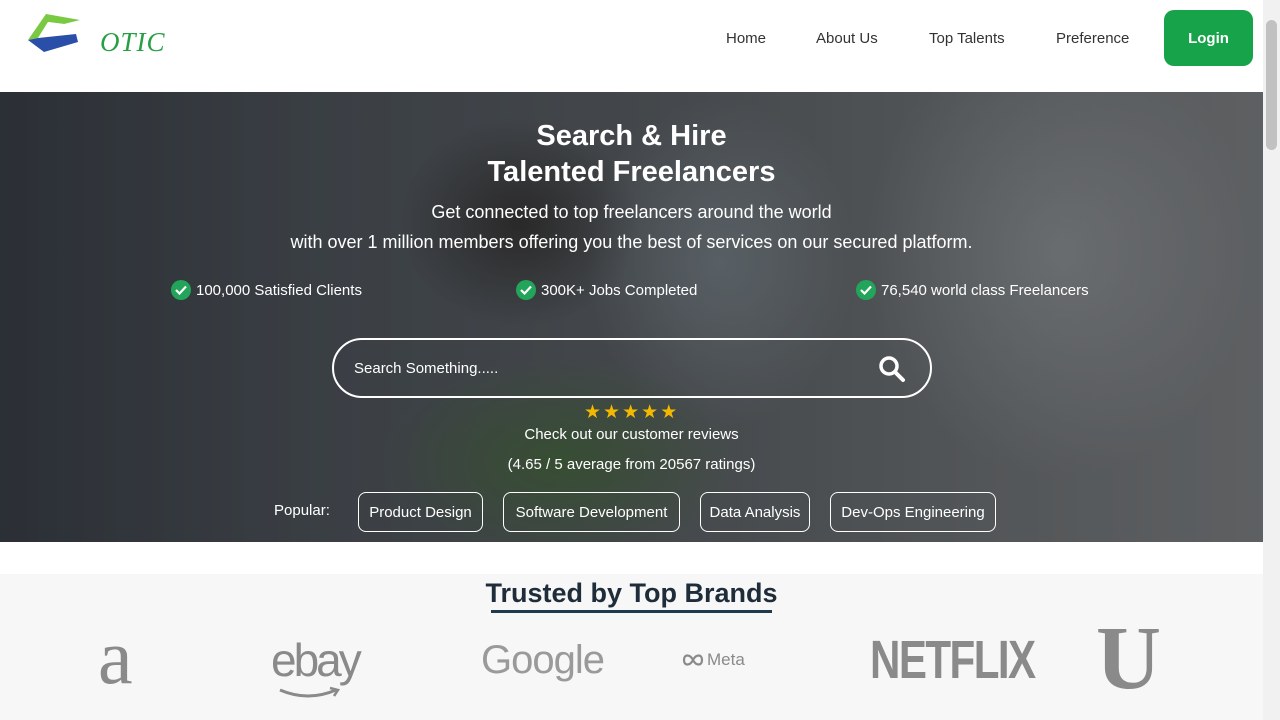 This screenshot has height=720, width=1280. I want to click on tag-product-design: Product Design, so click(420, 512).